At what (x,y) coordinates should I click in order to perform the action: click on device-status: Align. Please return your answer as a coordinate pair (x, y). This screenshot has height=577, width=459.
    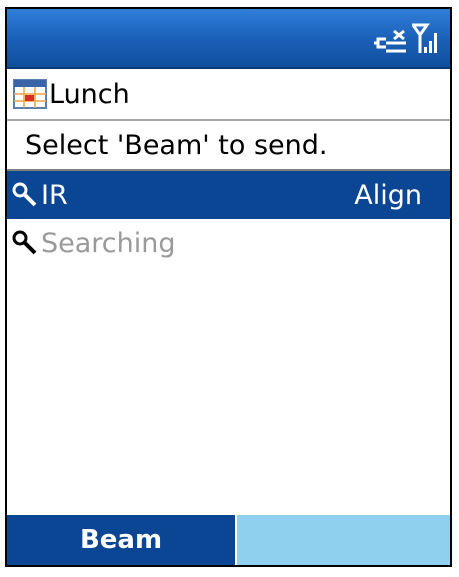
    Looking at the image, I should click on (388, 195).